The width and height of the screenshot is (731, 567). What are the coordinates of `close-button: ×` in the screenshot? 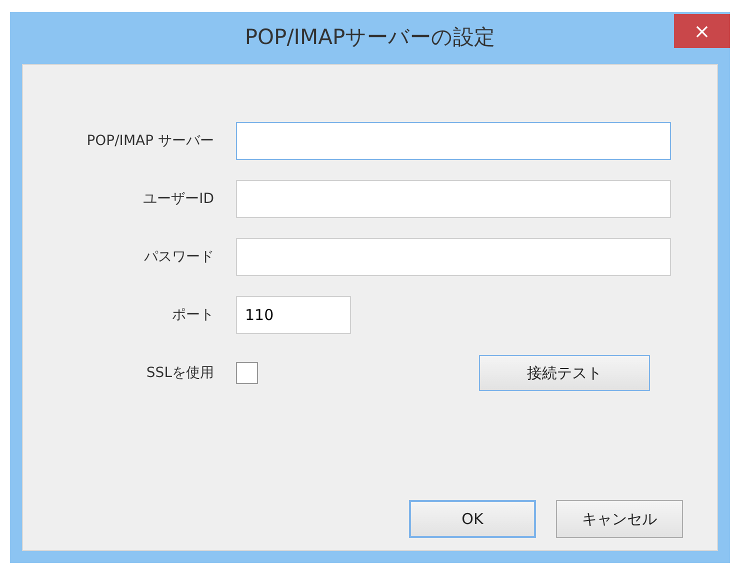 It's located at (702, 31).